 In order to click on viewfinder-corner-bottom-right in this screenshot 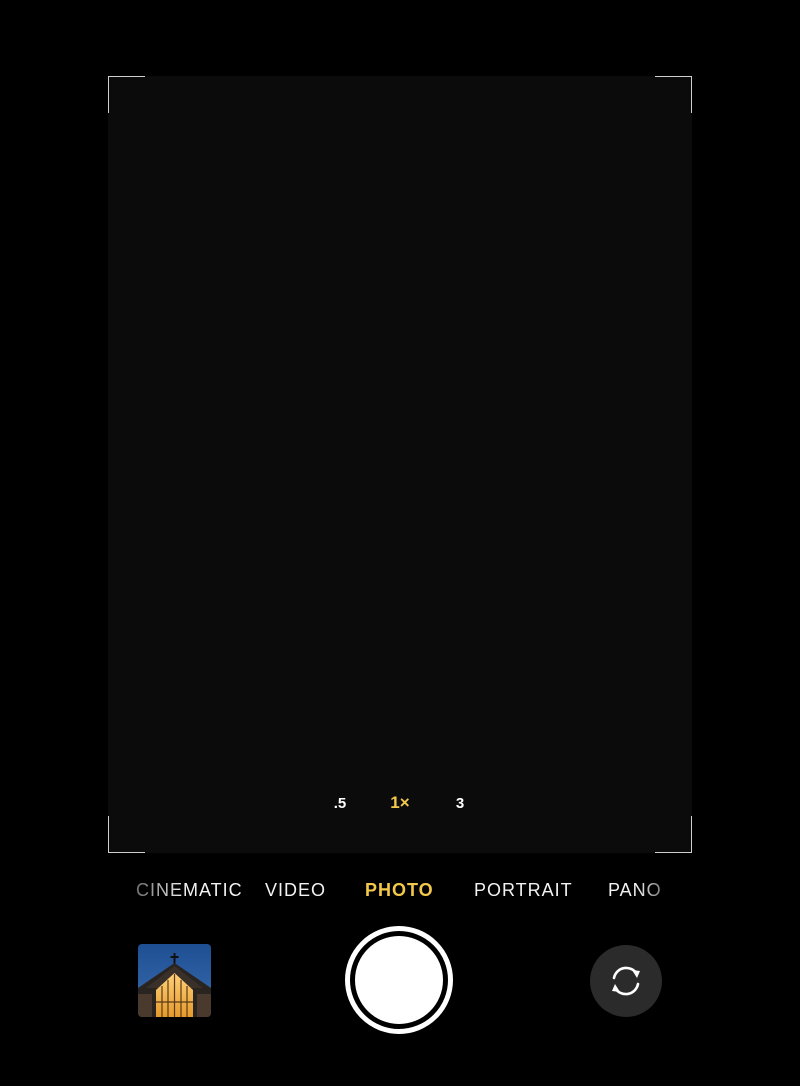, I will do `click(673, 834)`.